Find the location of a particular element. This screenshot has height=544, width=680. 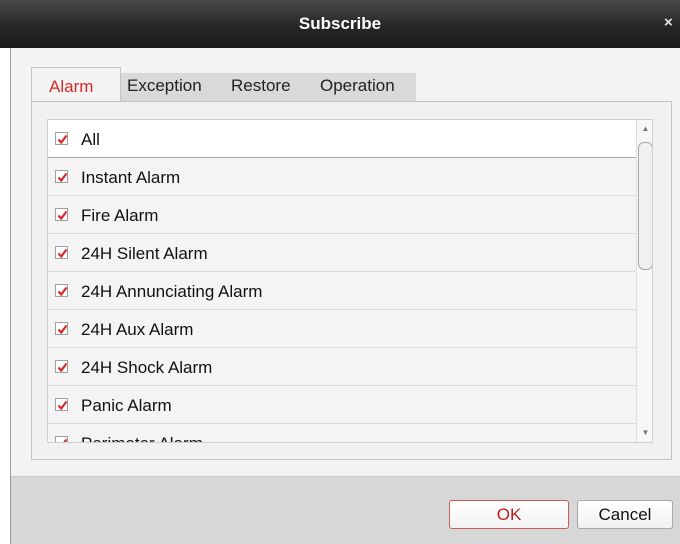

vertical-scrollbar: ▲ ▼ is located at coordinates (644, 281).